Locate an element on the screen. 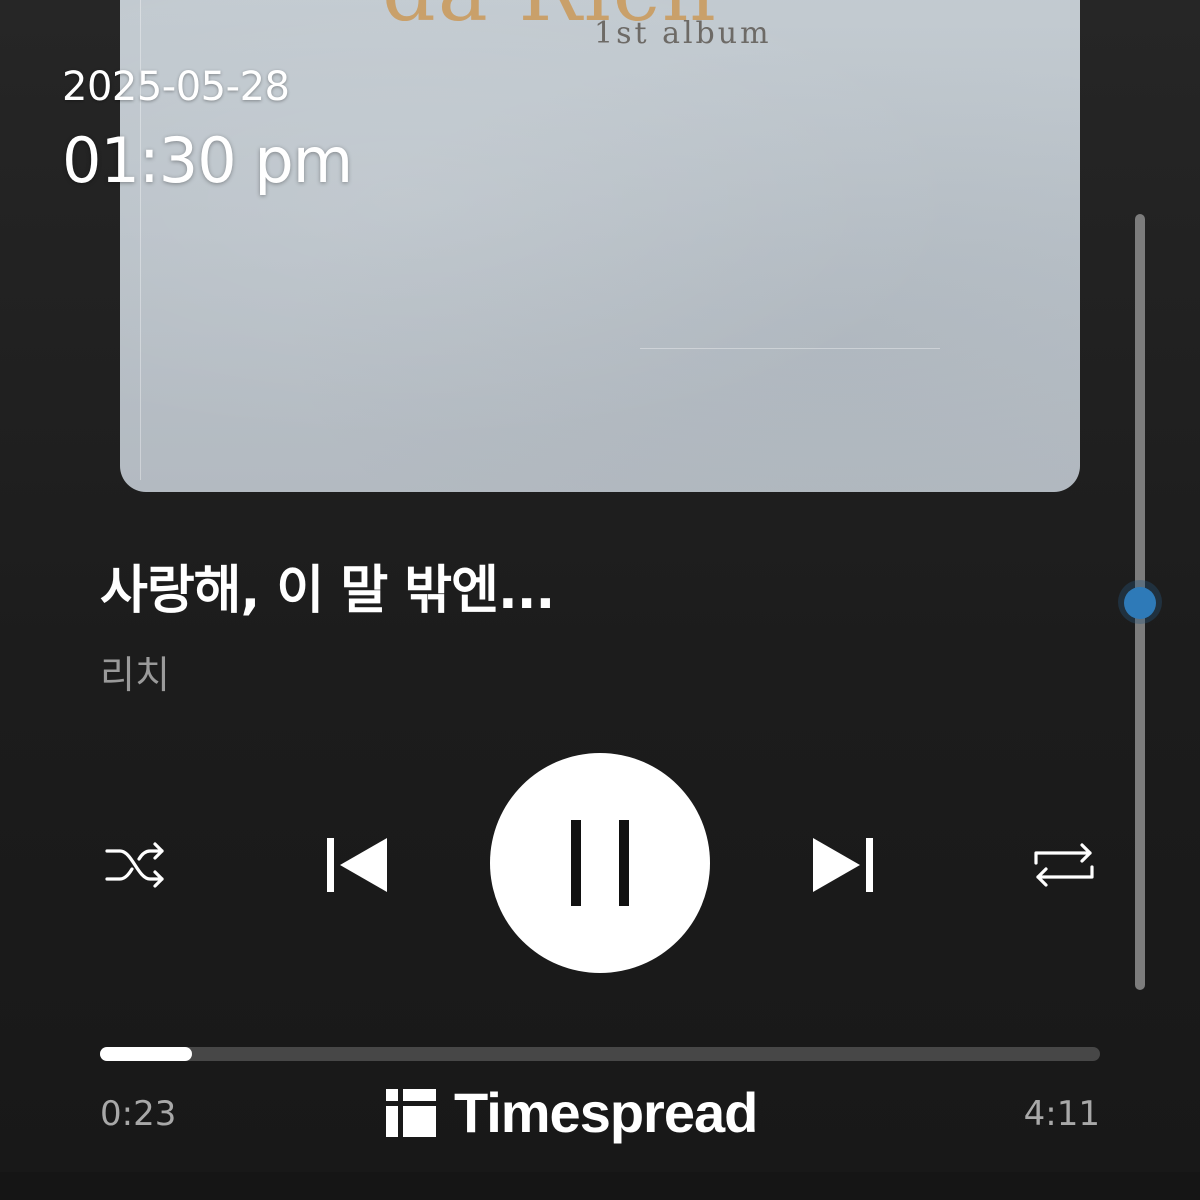 This screenshot has height=1200, width=1200. next-button is located at coordinates (844, 865).